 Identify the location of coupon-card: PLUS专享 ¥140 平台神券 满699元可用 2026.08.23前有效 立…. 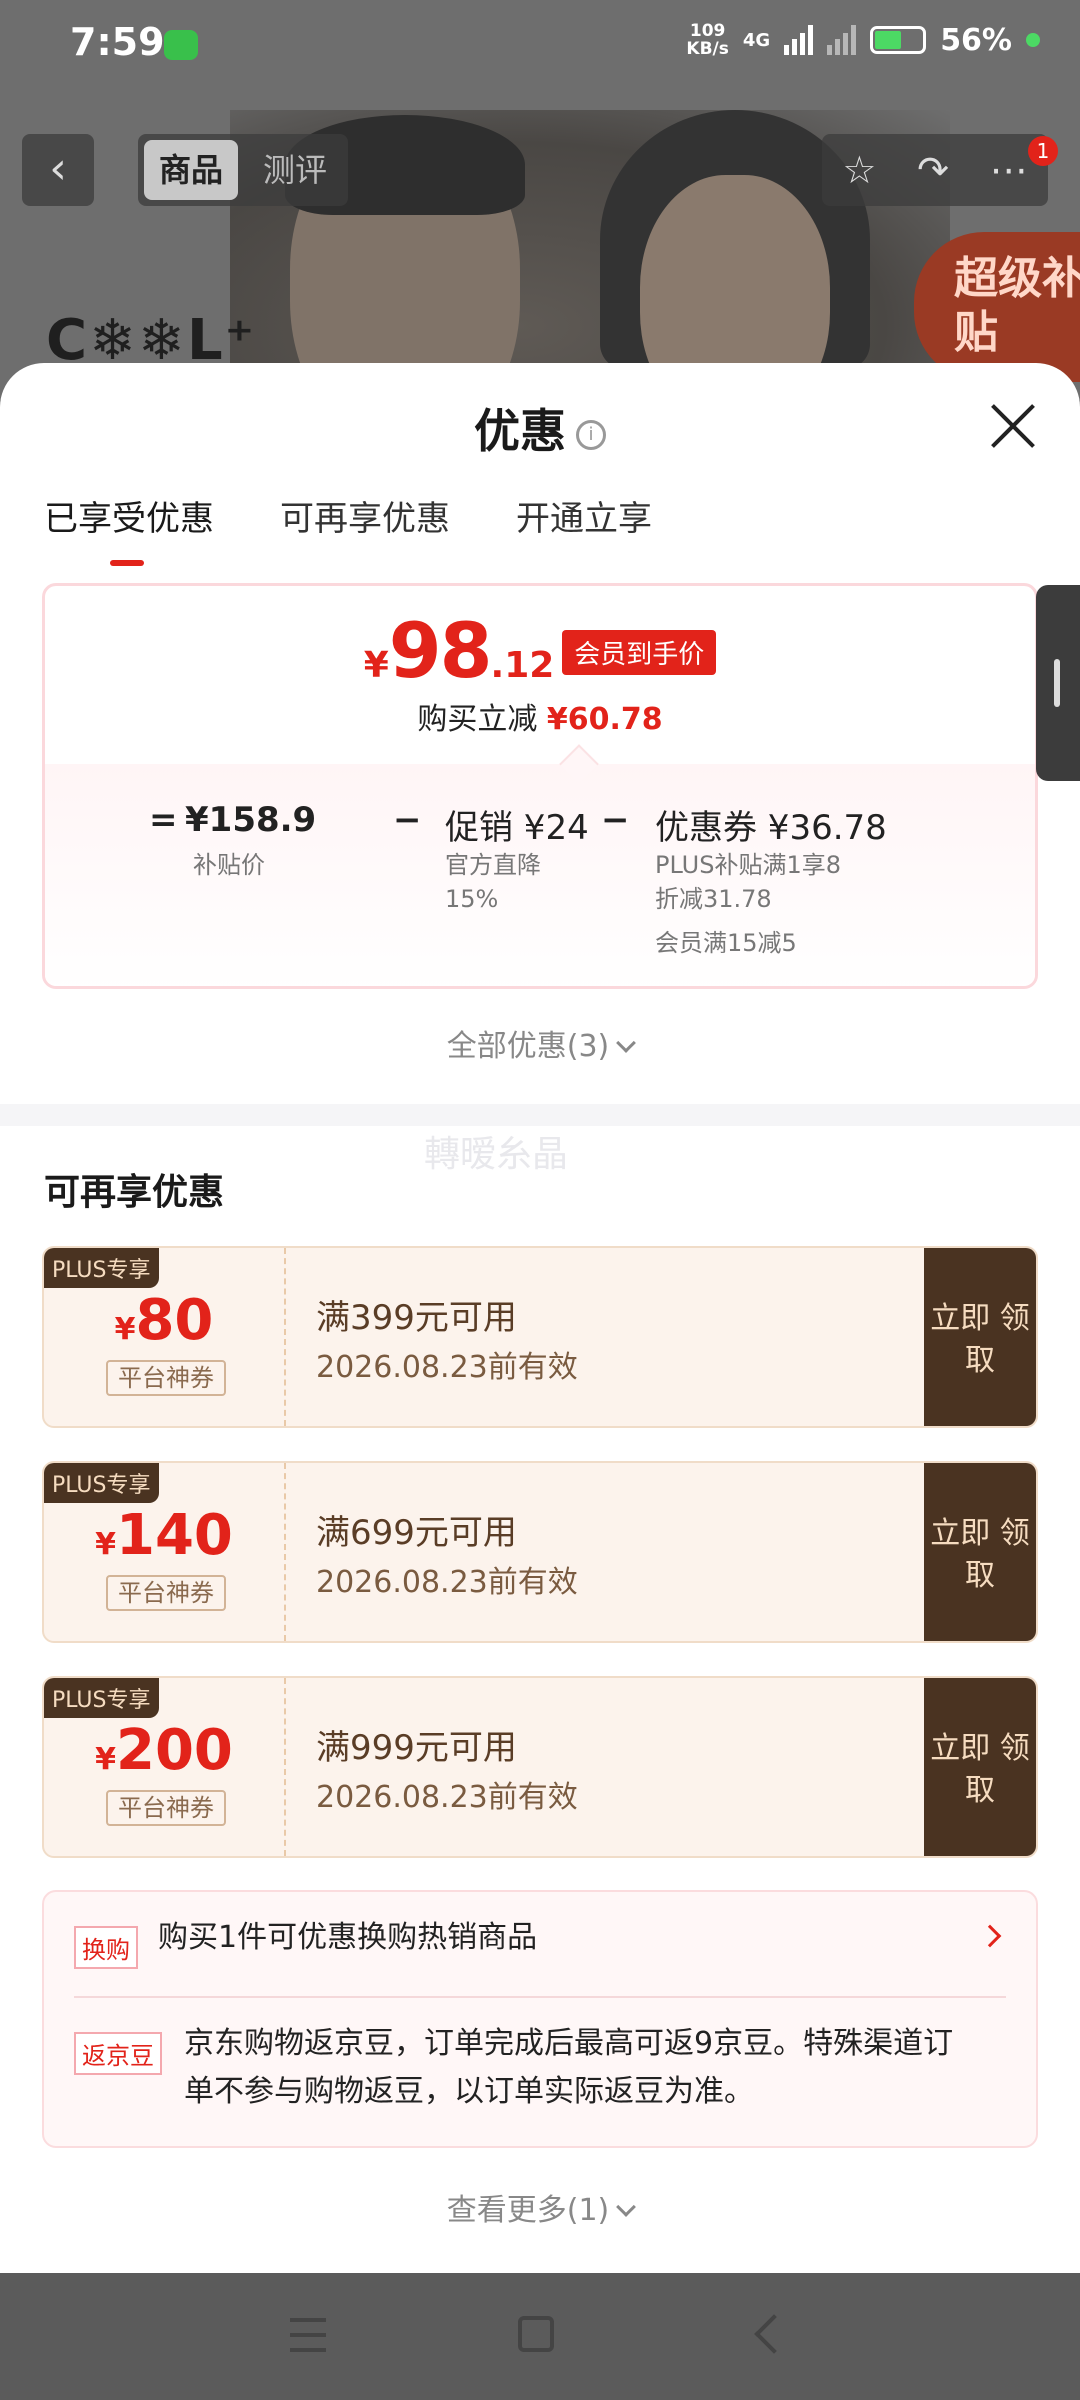
(540, 1552).